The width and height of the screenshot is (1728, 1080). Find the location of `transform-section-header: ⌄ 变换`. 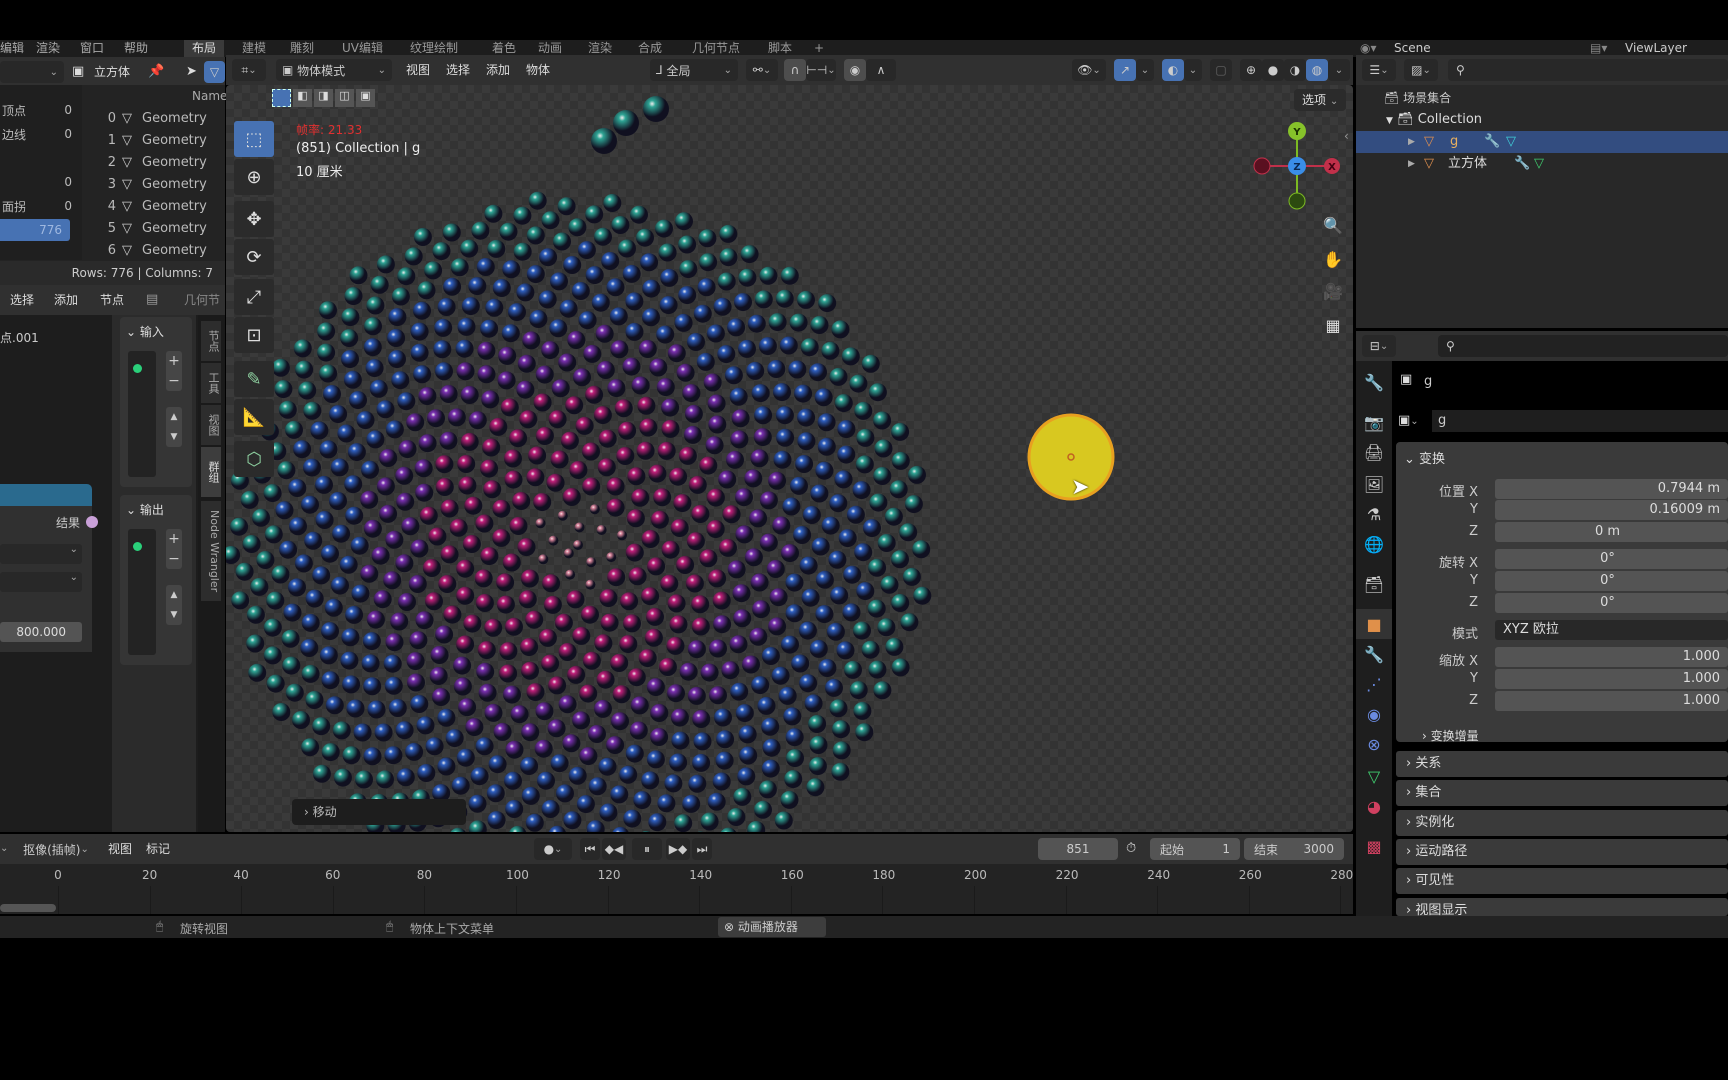

transform-section-header: ⌄ 变换 is located at coordinates (1424, 457).